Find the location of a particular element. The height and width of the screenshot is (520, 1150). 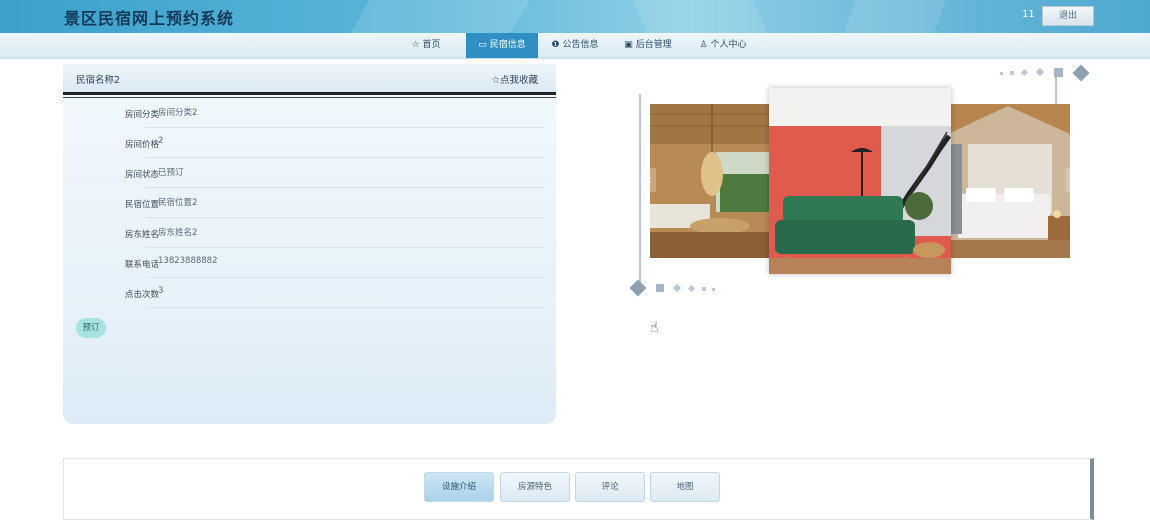

row-label: 房间状态 is located at coordinates (141, 175).